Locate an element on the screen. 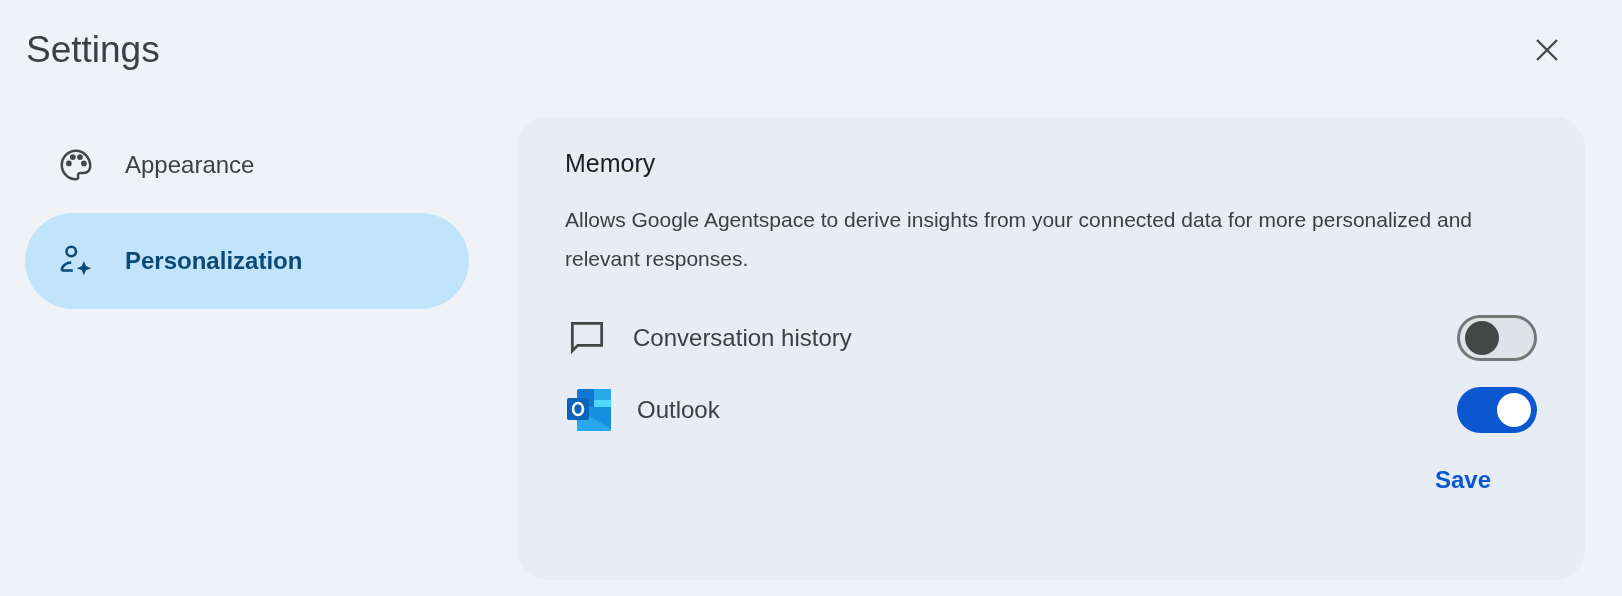 Image resolution: width=1622 pixels, height=596 pixels. sidebar-item-label: Personalization is located at coordinates (214, 261).